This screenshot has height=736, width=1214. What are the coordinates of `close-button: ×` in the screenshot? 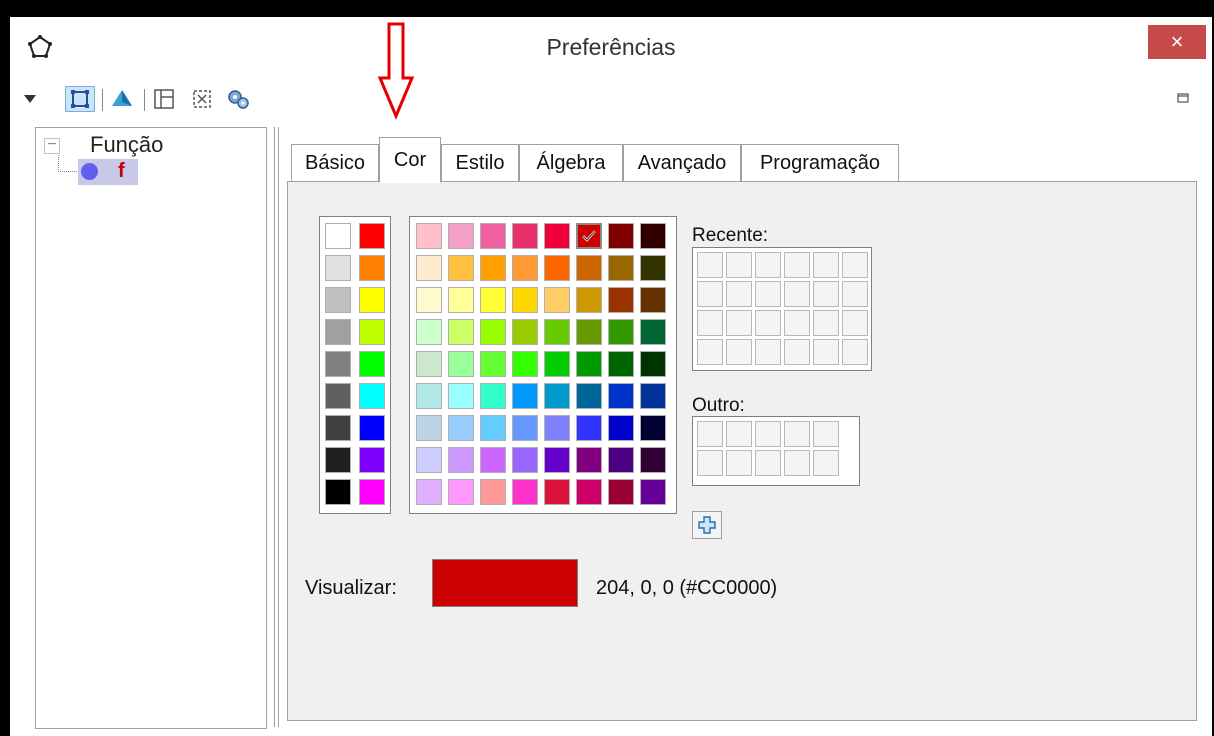 It's located at (1177, 42).